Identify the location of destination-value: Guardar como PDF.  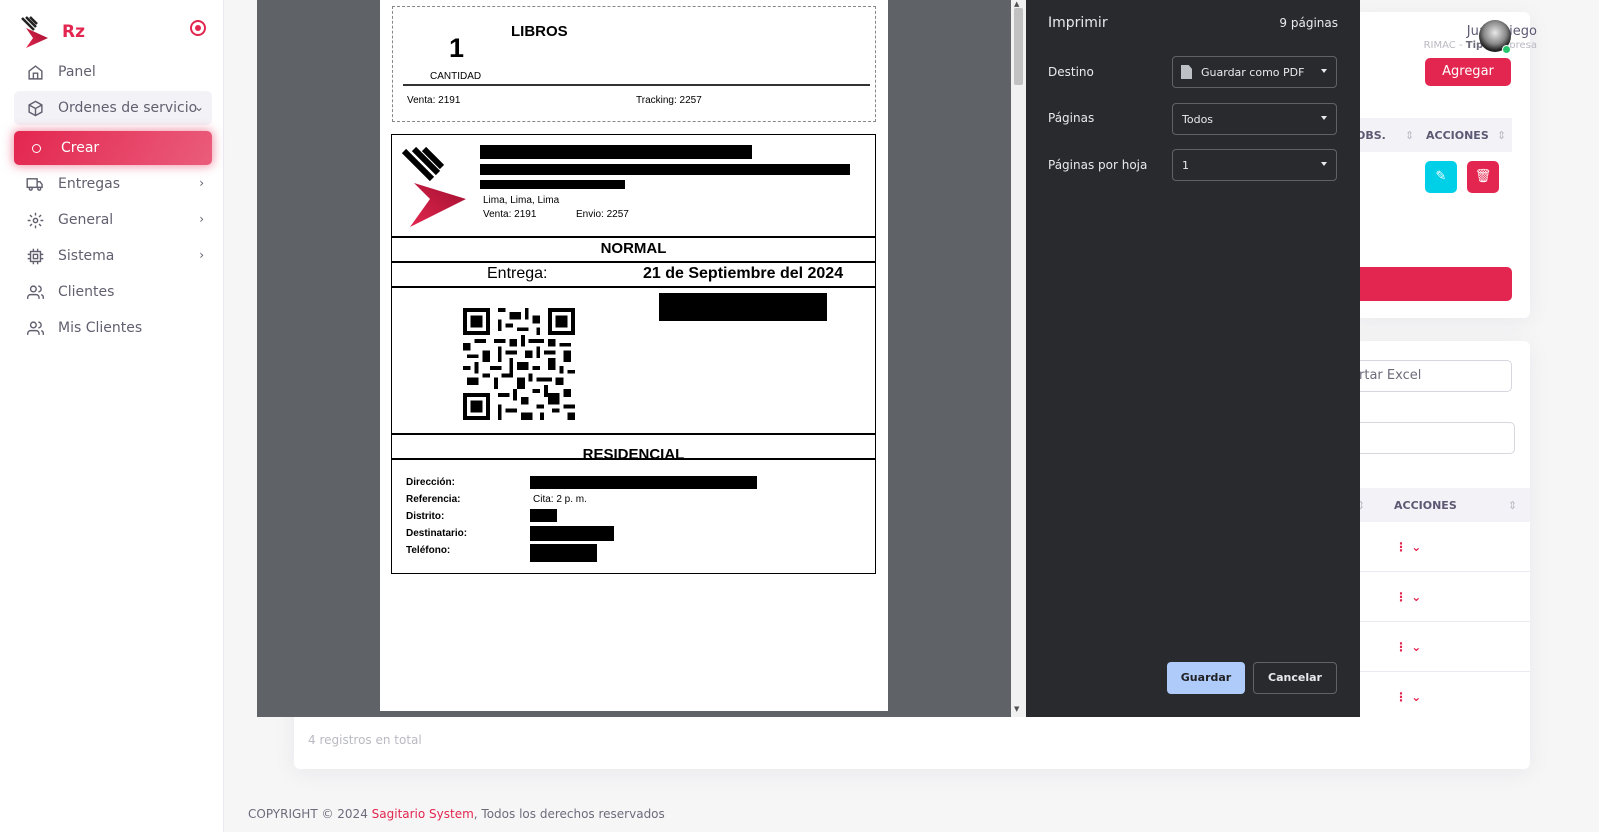
(1253, 72).